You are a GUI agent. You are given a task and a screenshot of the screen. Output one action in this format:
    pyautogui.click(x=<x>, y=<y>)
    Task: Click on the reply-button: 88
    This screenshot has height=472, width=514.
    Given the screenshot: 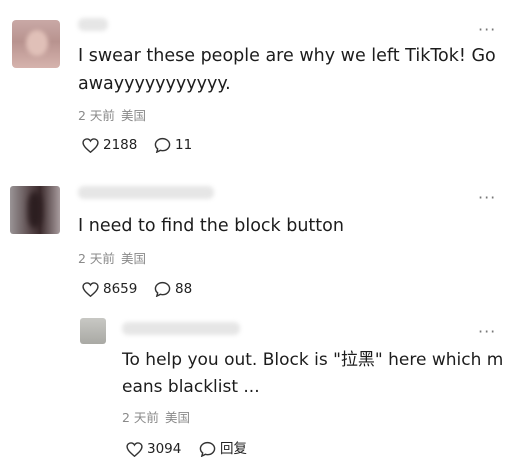 What is the action you would take?
    pyautogui.click(x=173, y=289)
    